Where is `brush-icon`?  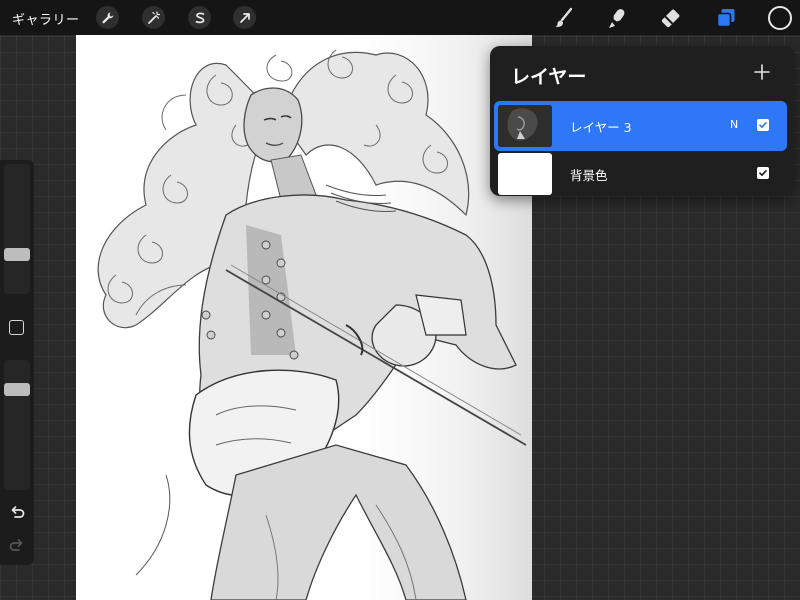
brush-icon is located at coordinates (564, 18).